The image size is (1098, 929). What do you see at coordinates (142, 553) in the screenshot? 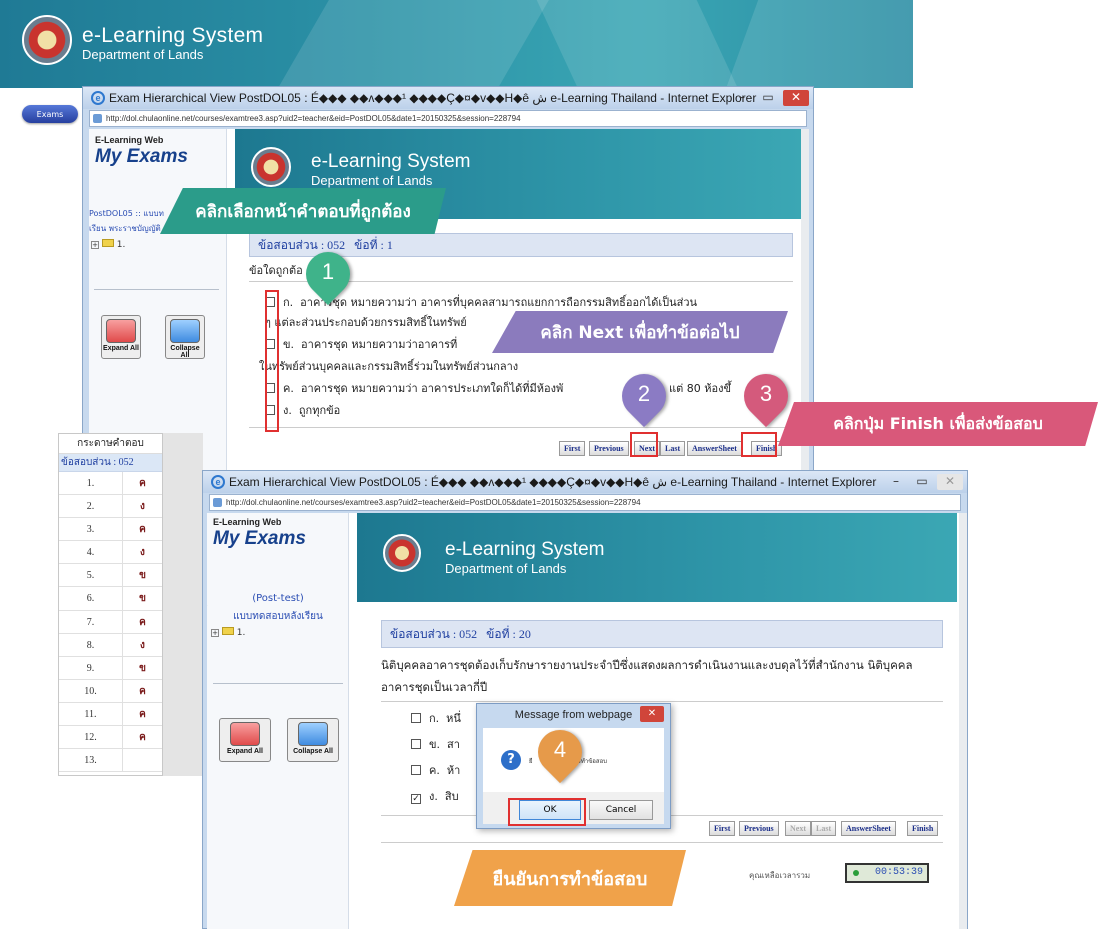
I see `answer-choice: ง` at bounding box center [142, 553].